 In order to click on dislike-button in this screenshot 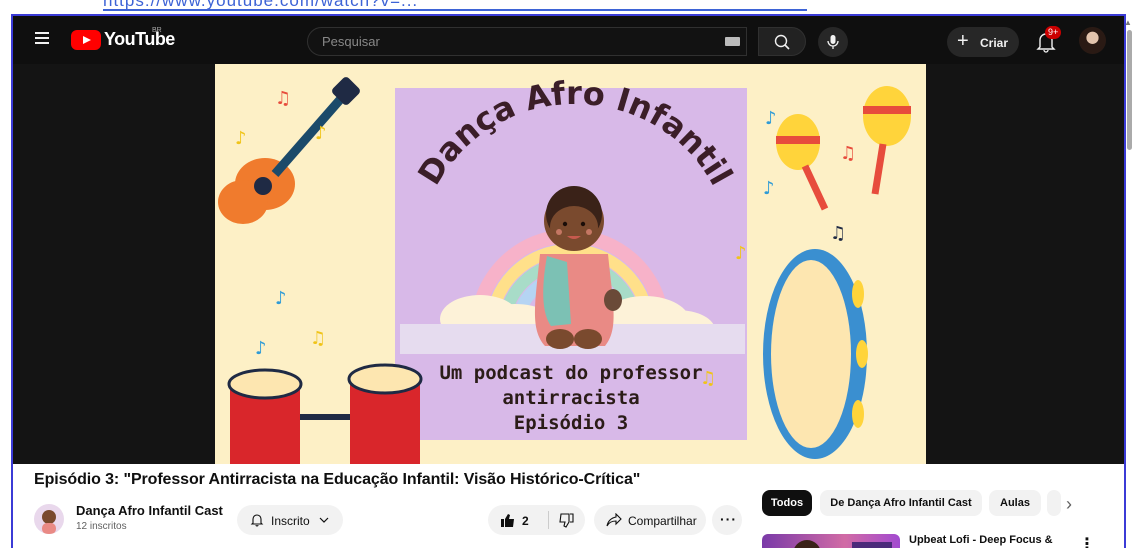, I will do `click(567, 520)`.